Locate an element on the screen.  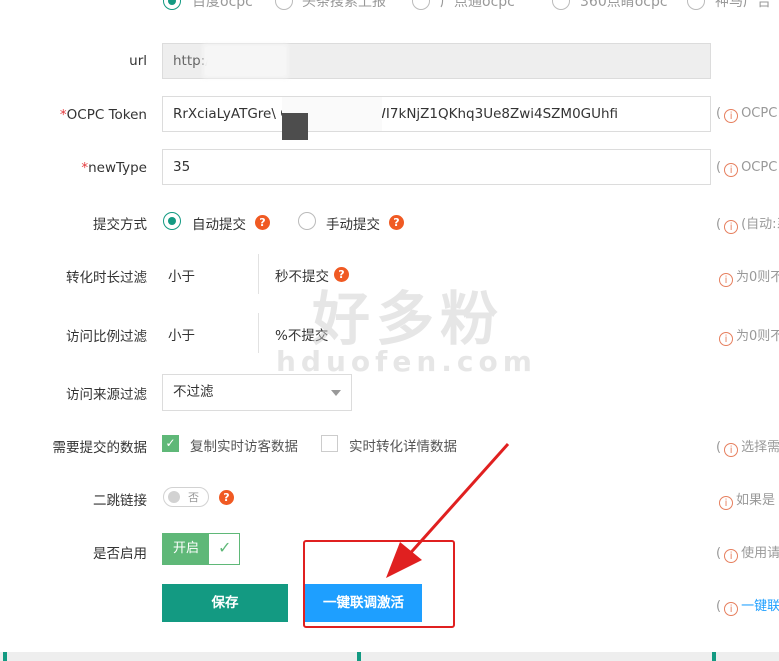
activate-tip: (i 一键联 is located at coordinates (747, 607).